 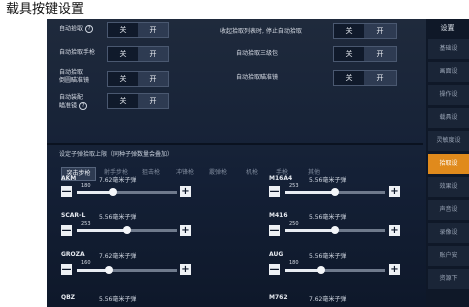 What do you see at coordinates (278, 297) in the screenshot?
I see `weapon-name: M762` at bounding box center [278, 297].